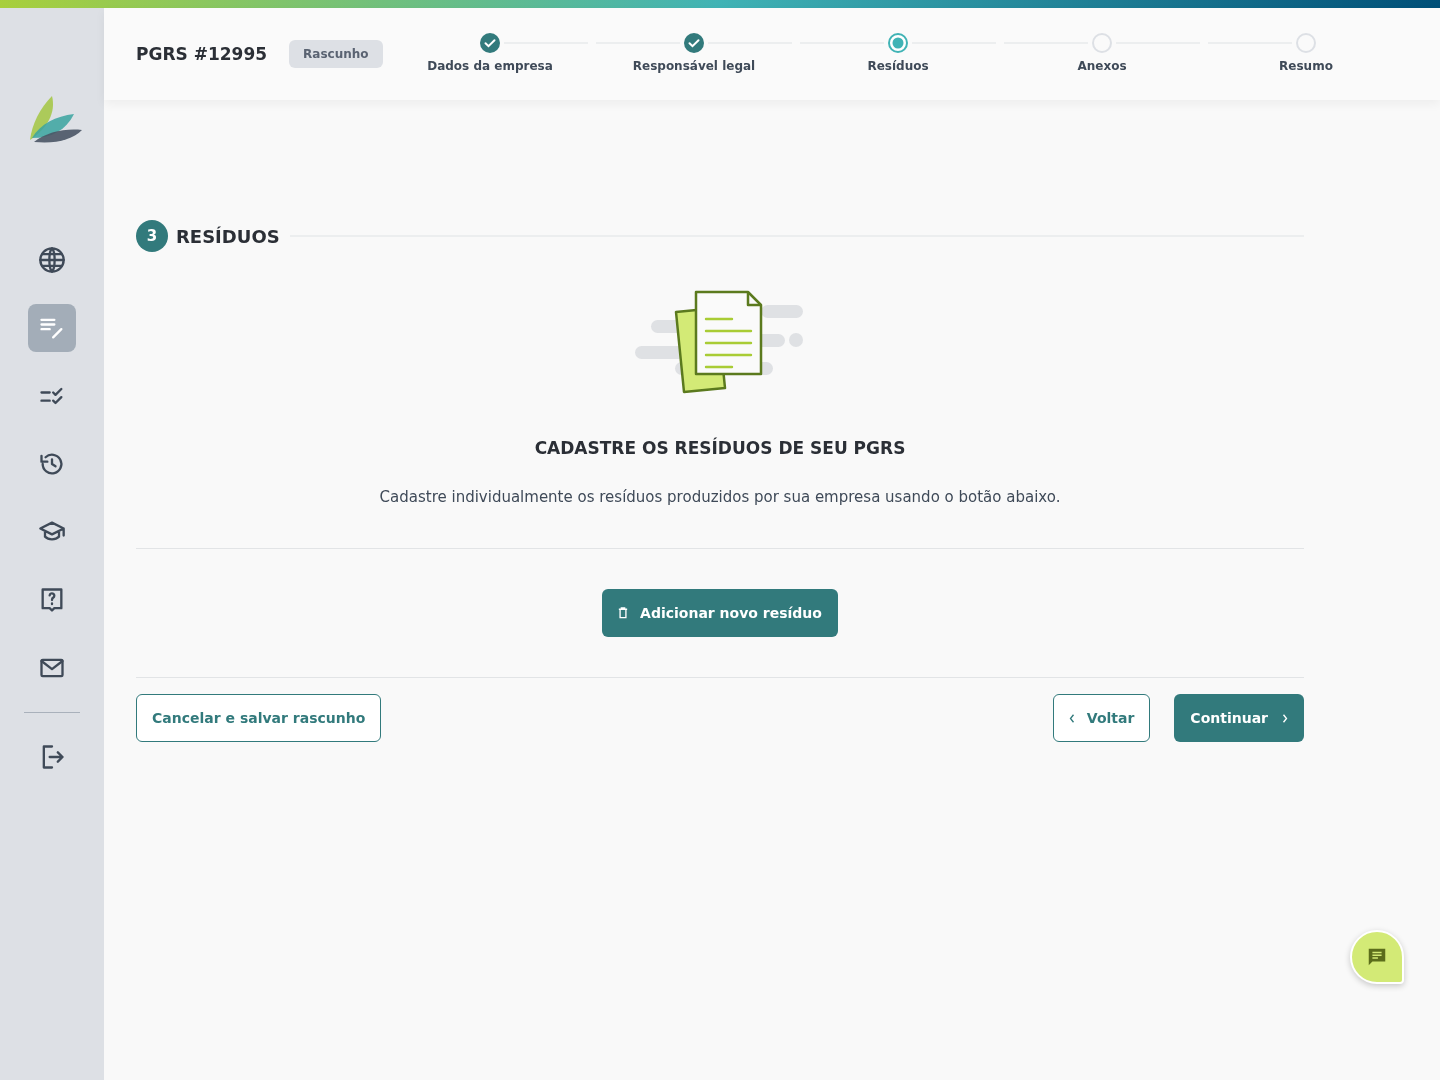  I want to click on step-label: Resíduos, so click(898, 66).